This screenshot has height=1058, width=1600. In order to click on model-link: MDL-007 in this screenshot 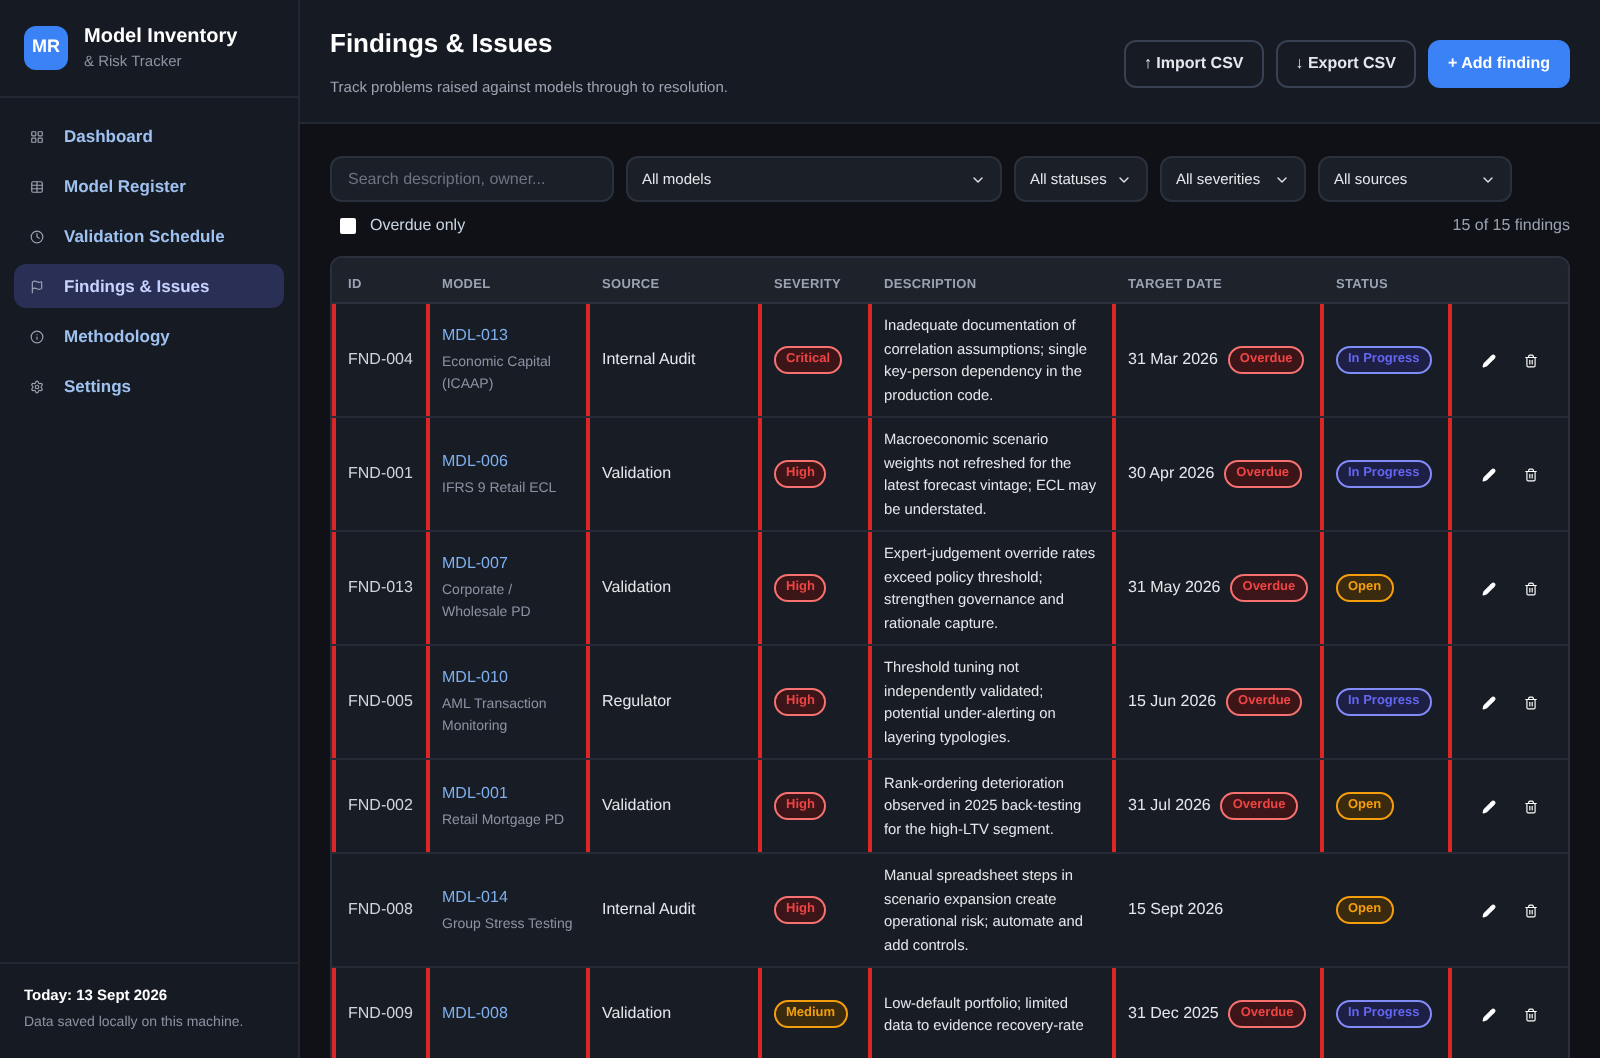, I will do `click(475, 564)`.